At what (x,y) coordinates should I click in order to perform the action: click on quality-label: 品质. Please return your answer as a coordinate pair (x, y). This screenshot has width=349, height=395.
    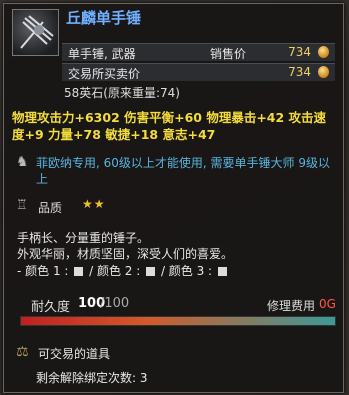
    Looking at the image, I should click on (50, 208).